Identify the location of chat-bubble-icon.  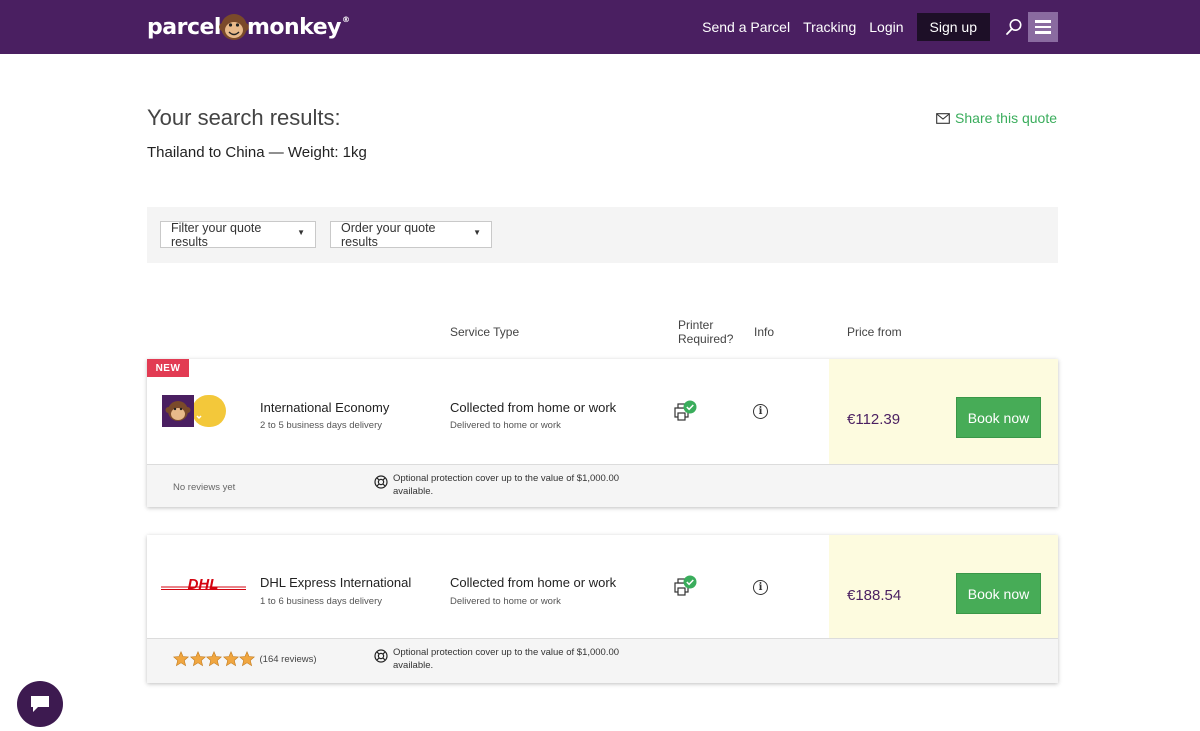
(40, 704).